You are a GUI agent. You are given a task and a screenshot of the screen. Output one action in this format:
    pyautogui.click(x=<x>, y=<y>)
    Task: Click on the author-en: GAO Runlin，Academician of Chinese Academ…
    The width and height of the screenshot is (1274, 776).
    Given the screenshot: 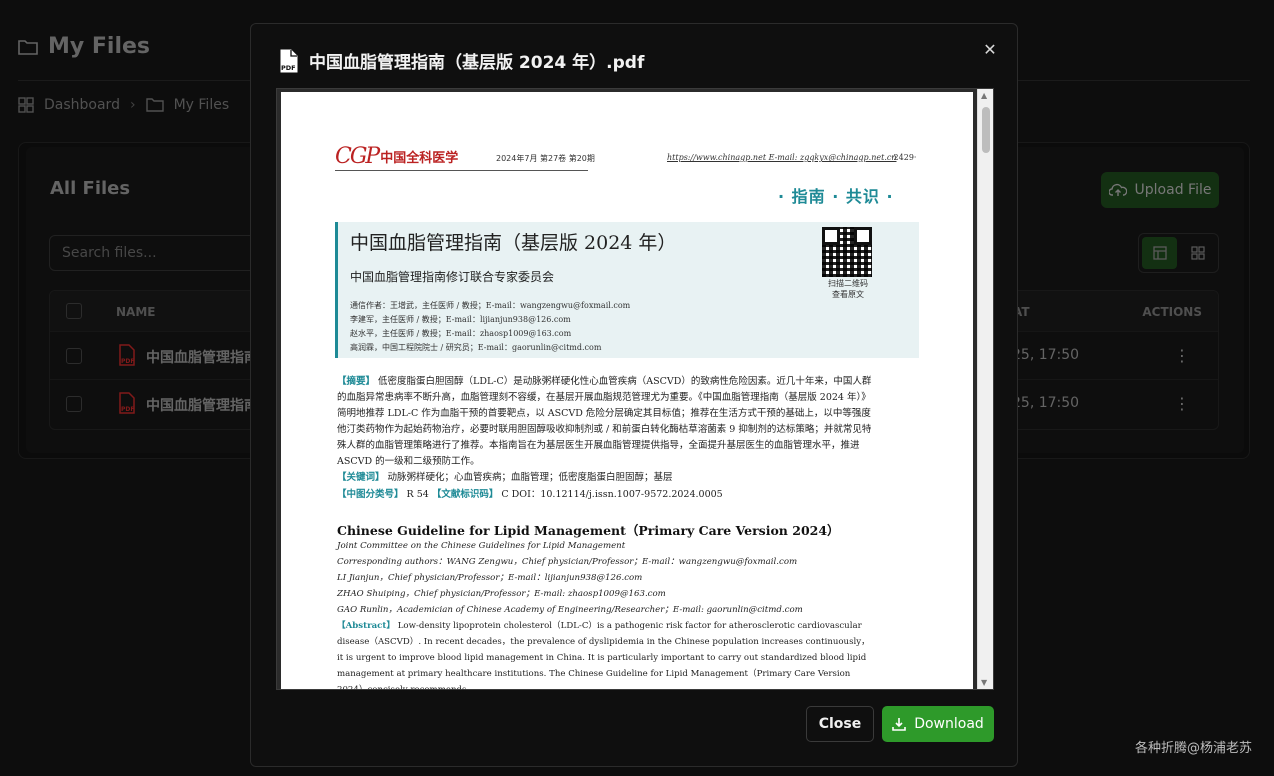 What is the action you would take?
    pyautogui.click(x=570, y=610)
    